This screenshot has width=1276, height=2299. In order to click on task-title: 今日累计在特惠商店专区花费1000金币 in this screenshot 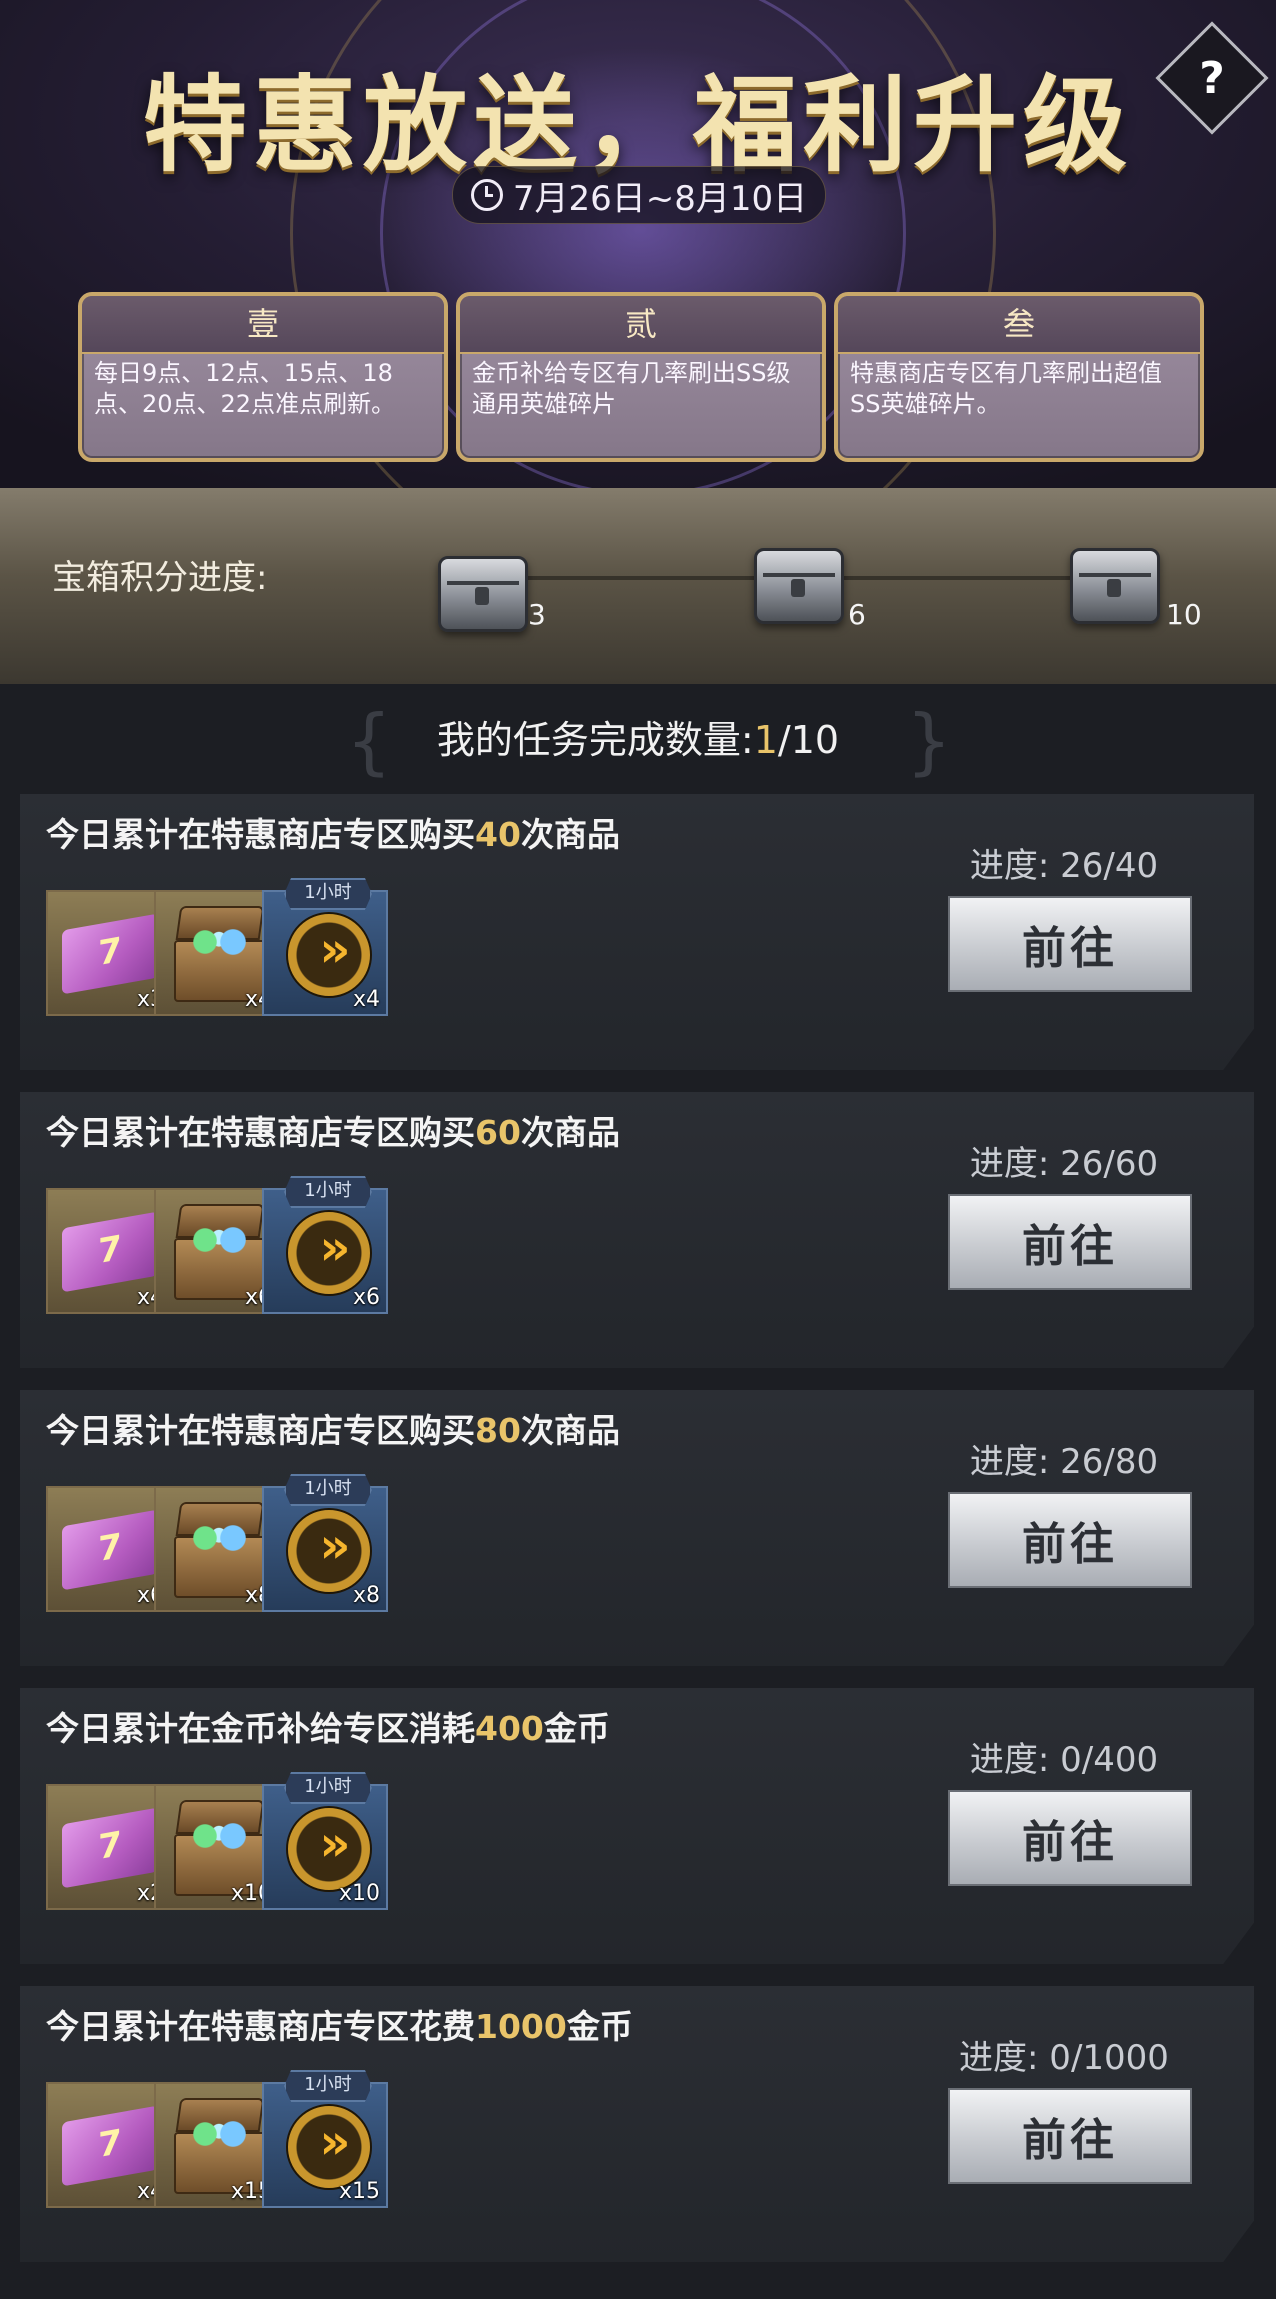, I will do `click(339, 2024)`.